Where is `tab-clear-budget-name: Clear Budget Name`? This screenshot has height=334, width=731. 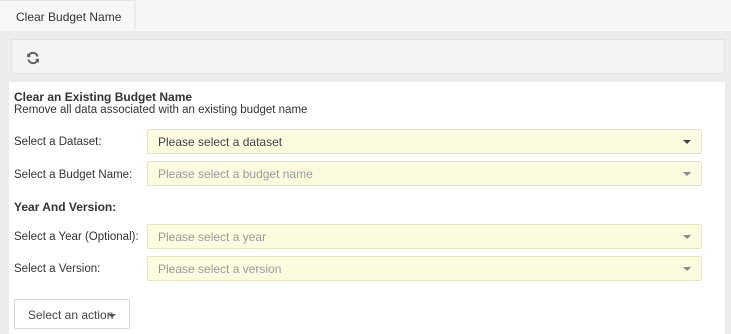 tab-clear-budget-name: Clear Budget Name is located at coordinates (67, 15).